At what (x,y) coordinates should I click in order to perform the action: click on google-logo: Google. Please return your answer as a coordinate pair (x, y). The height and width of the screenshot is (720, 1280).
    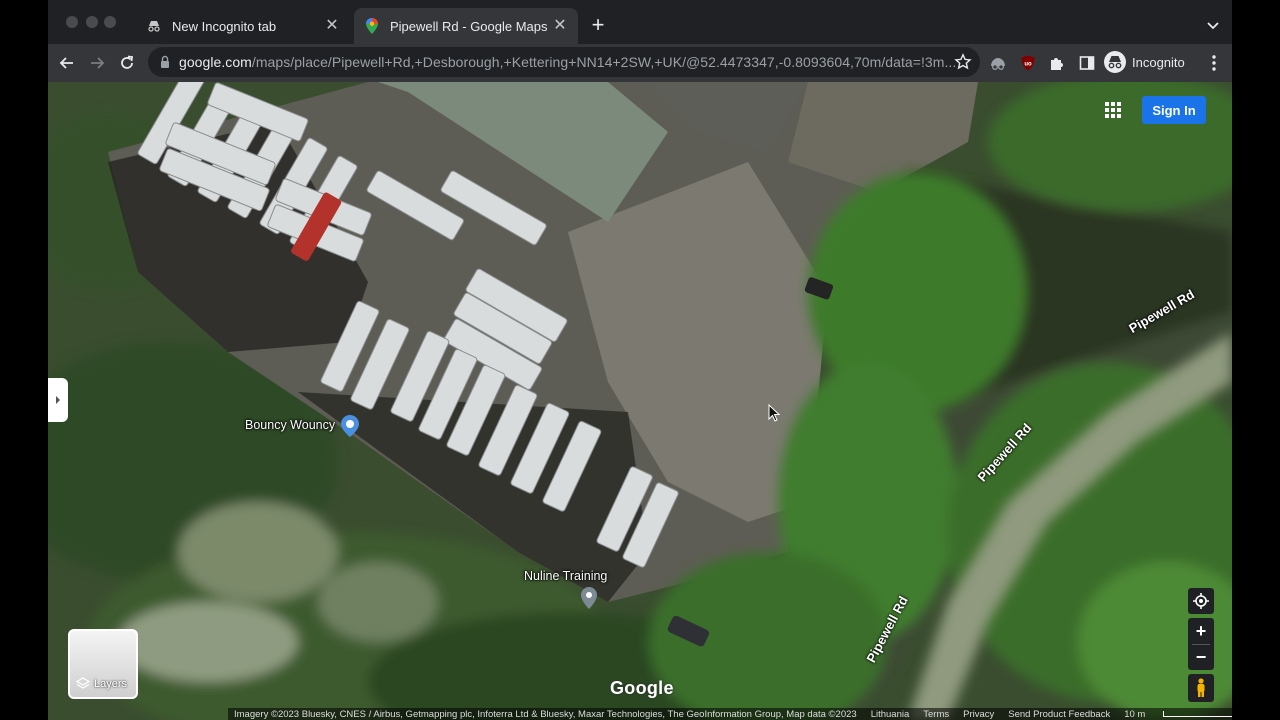
    Looking at the image, I should click on (642, 688).